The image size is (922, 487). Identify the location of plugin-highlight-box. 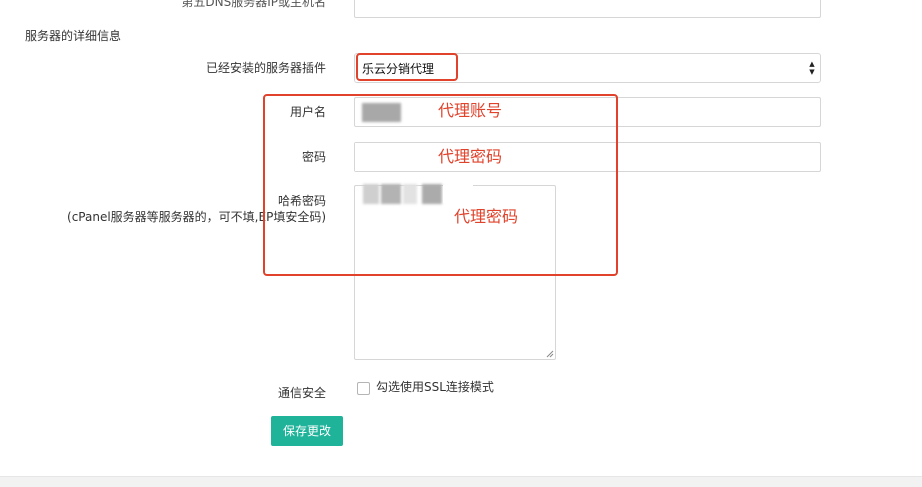
(407, 67).